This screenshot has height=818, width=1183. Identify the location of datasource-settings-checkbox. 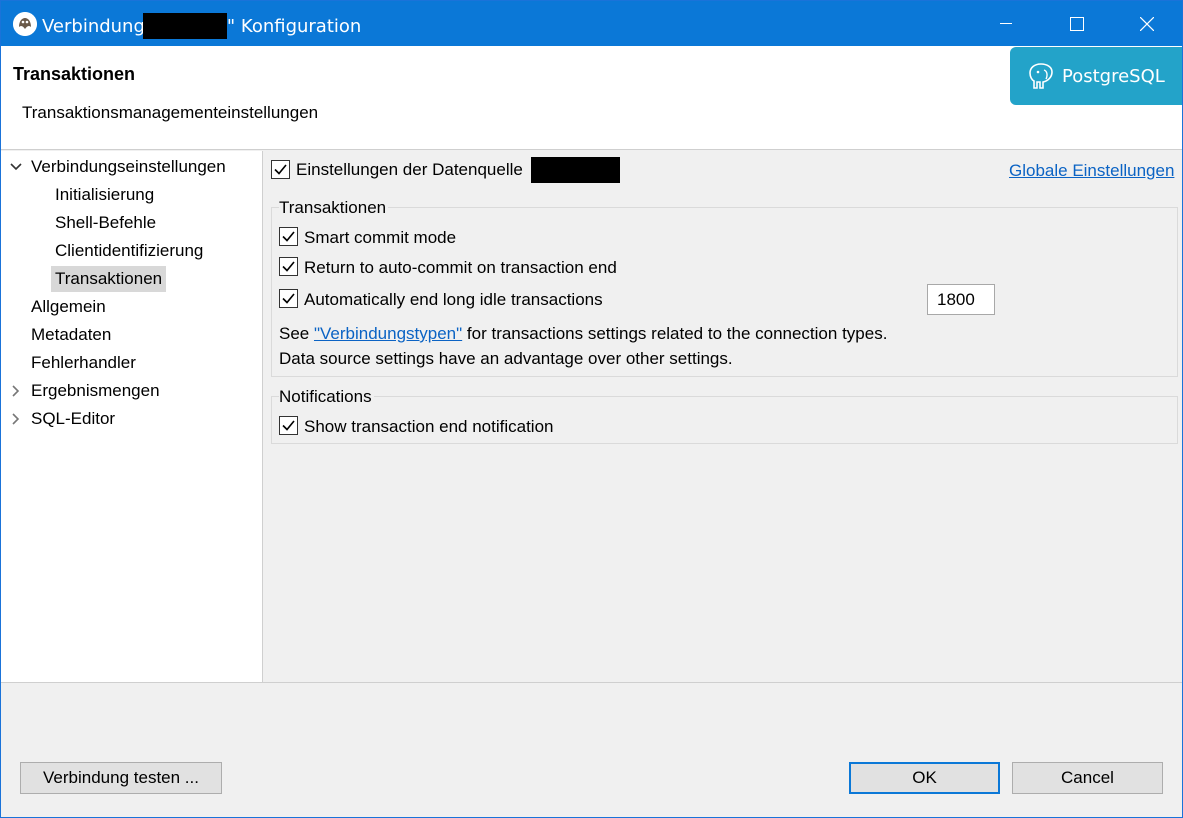
(280, 169).